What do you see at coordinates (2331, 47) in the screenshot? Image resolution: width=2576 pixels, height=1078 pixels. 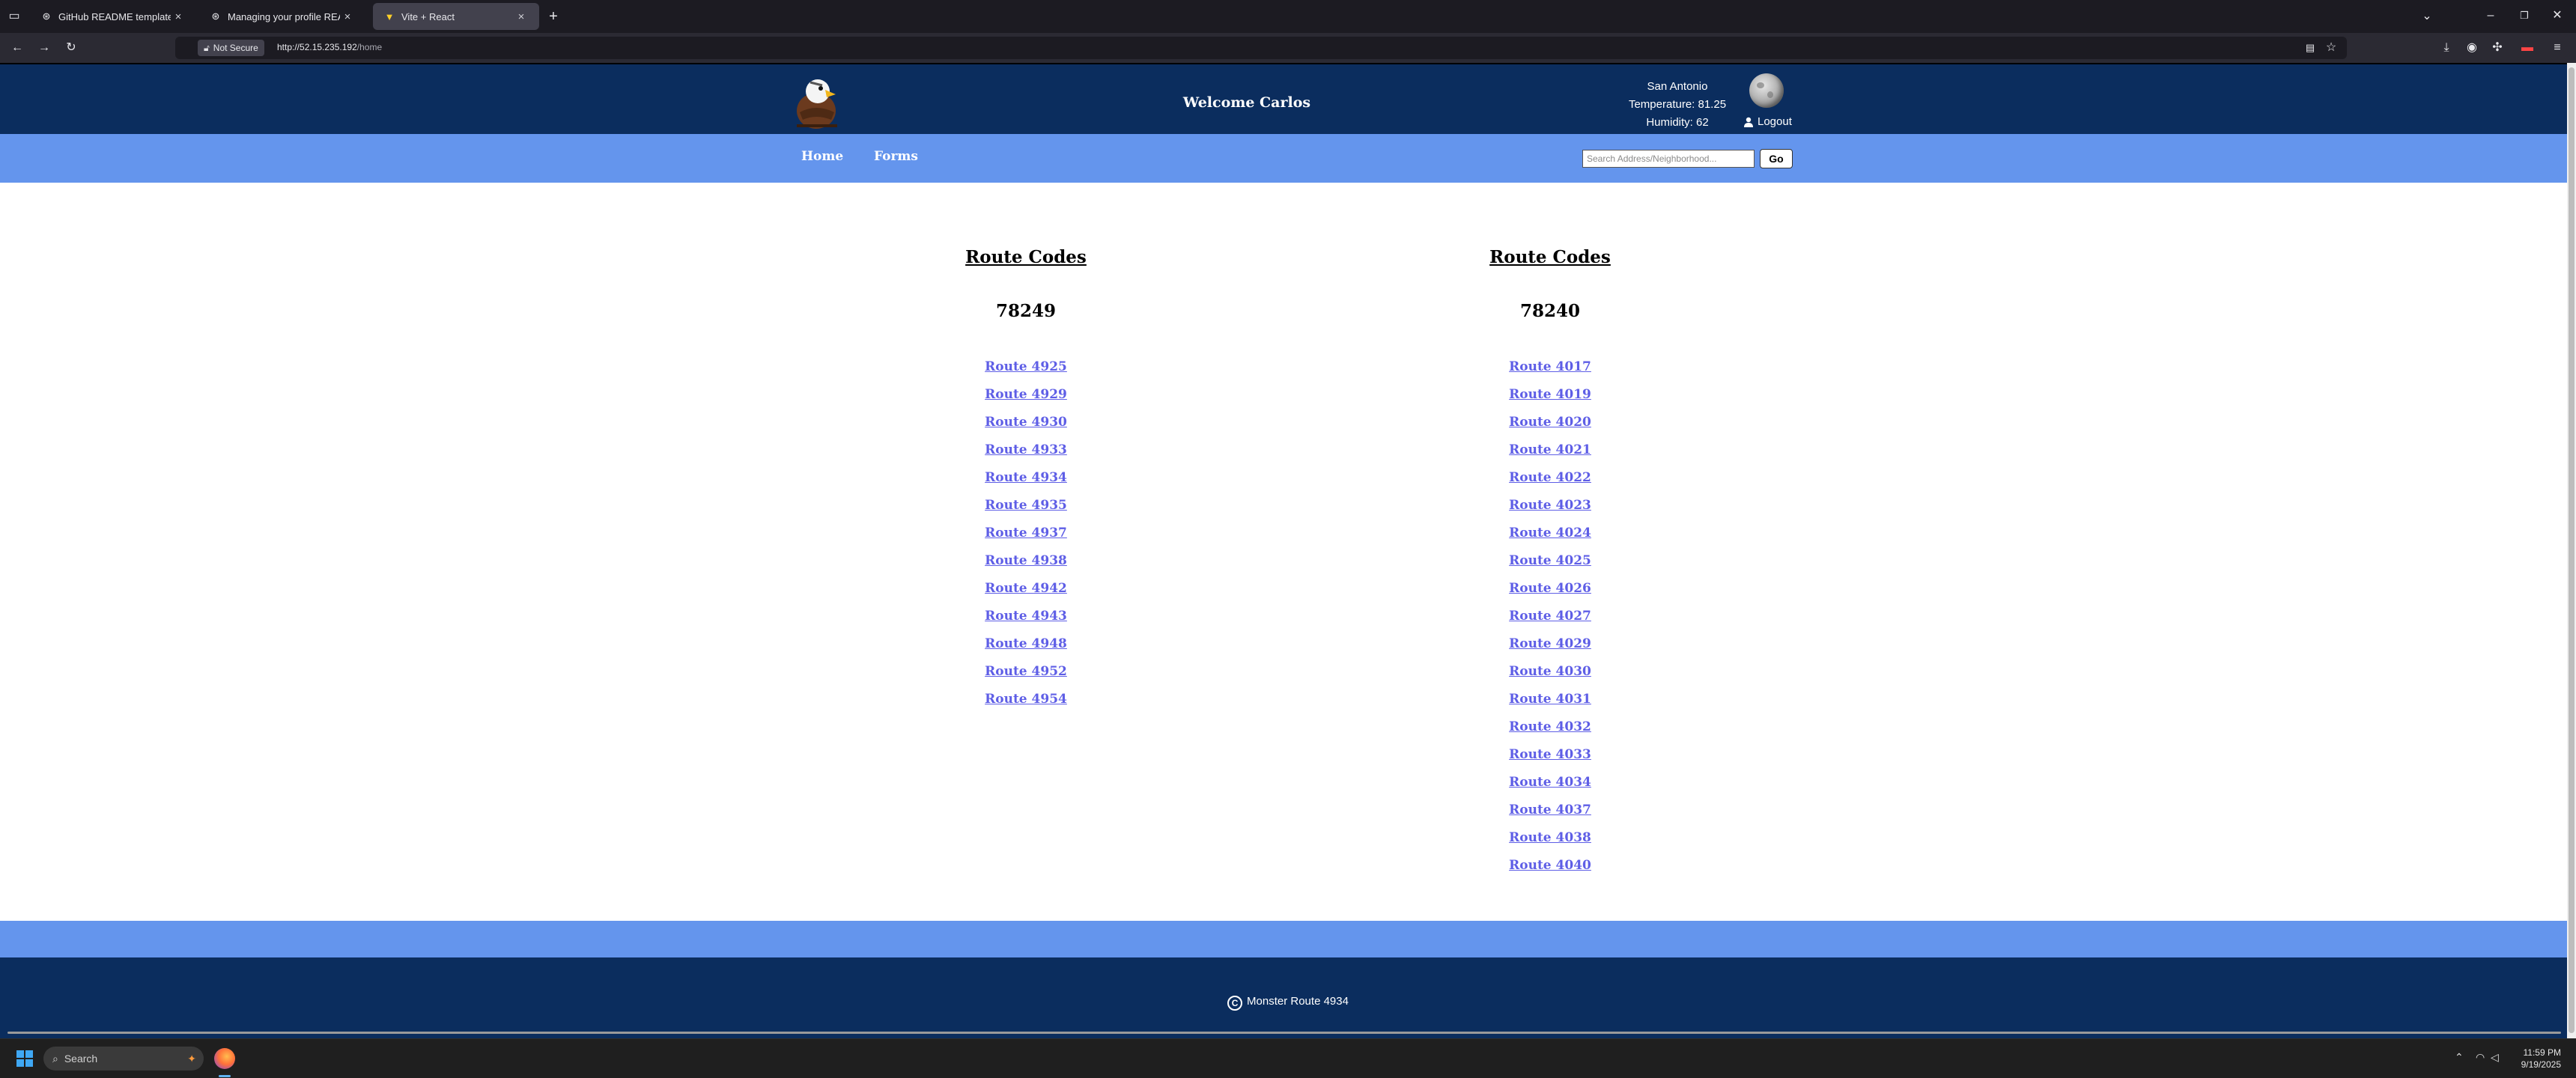 I see `bookmark-star-icon: ☆` at bounding box center [2331, 47].